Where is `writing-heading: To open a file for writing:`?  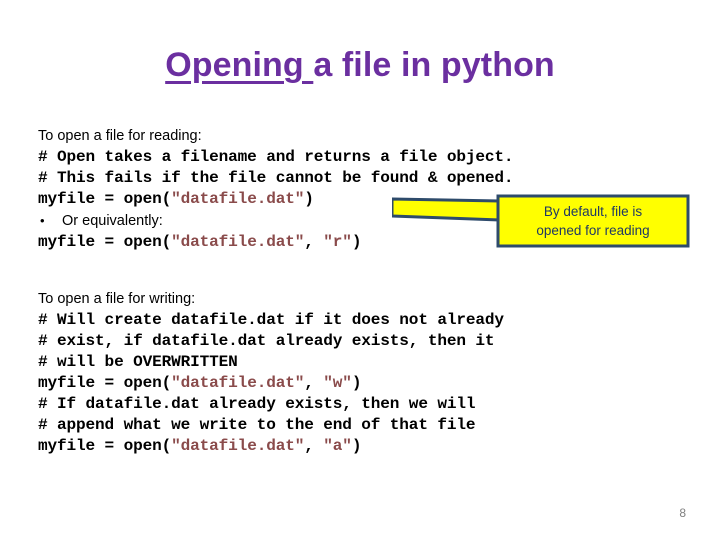
writing-heading: To open a file for writing: is located at coordinates (117, 299).